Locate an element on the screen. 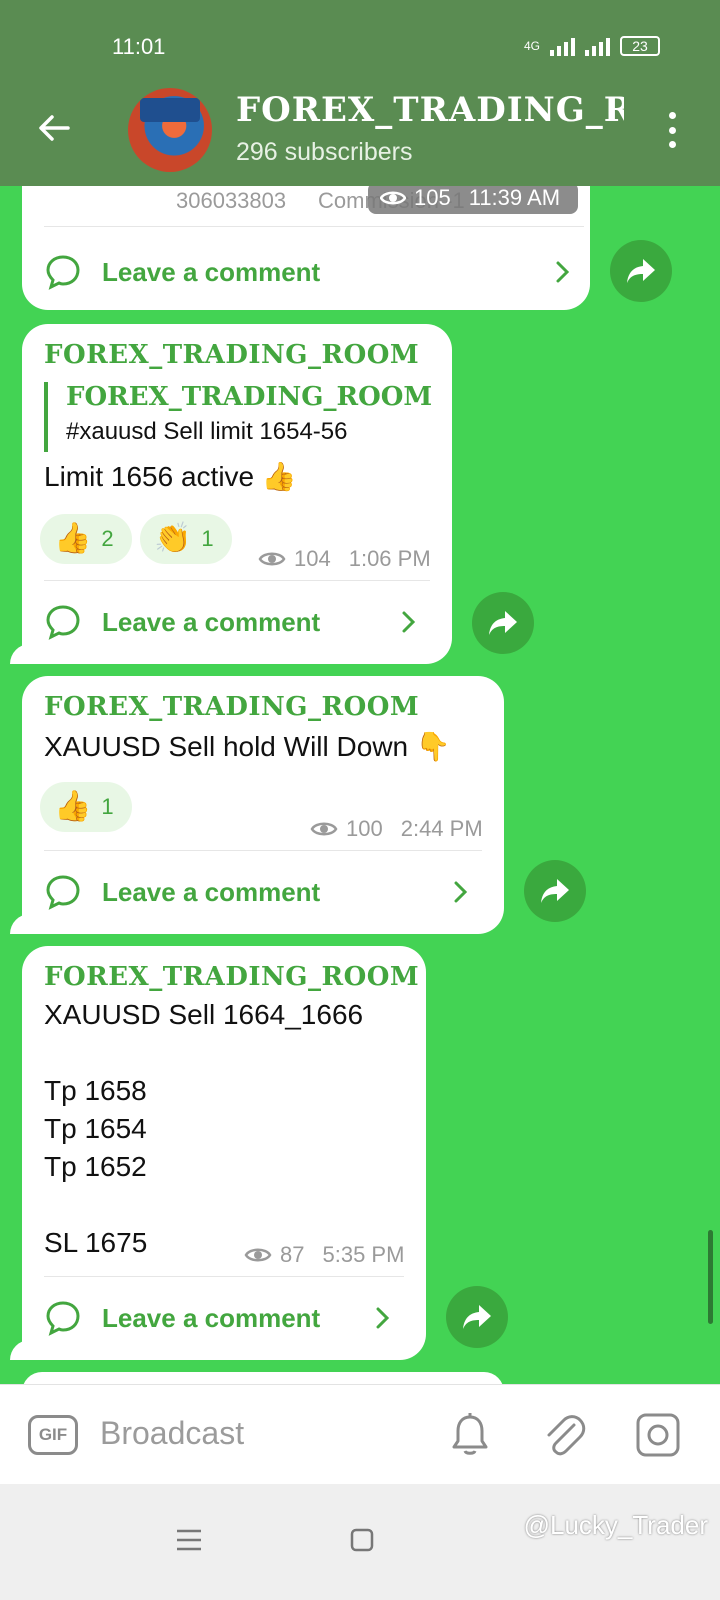 The height and width of the screenshot is (1600, 720). views-count: 105 is located at coordinates (432, 197).